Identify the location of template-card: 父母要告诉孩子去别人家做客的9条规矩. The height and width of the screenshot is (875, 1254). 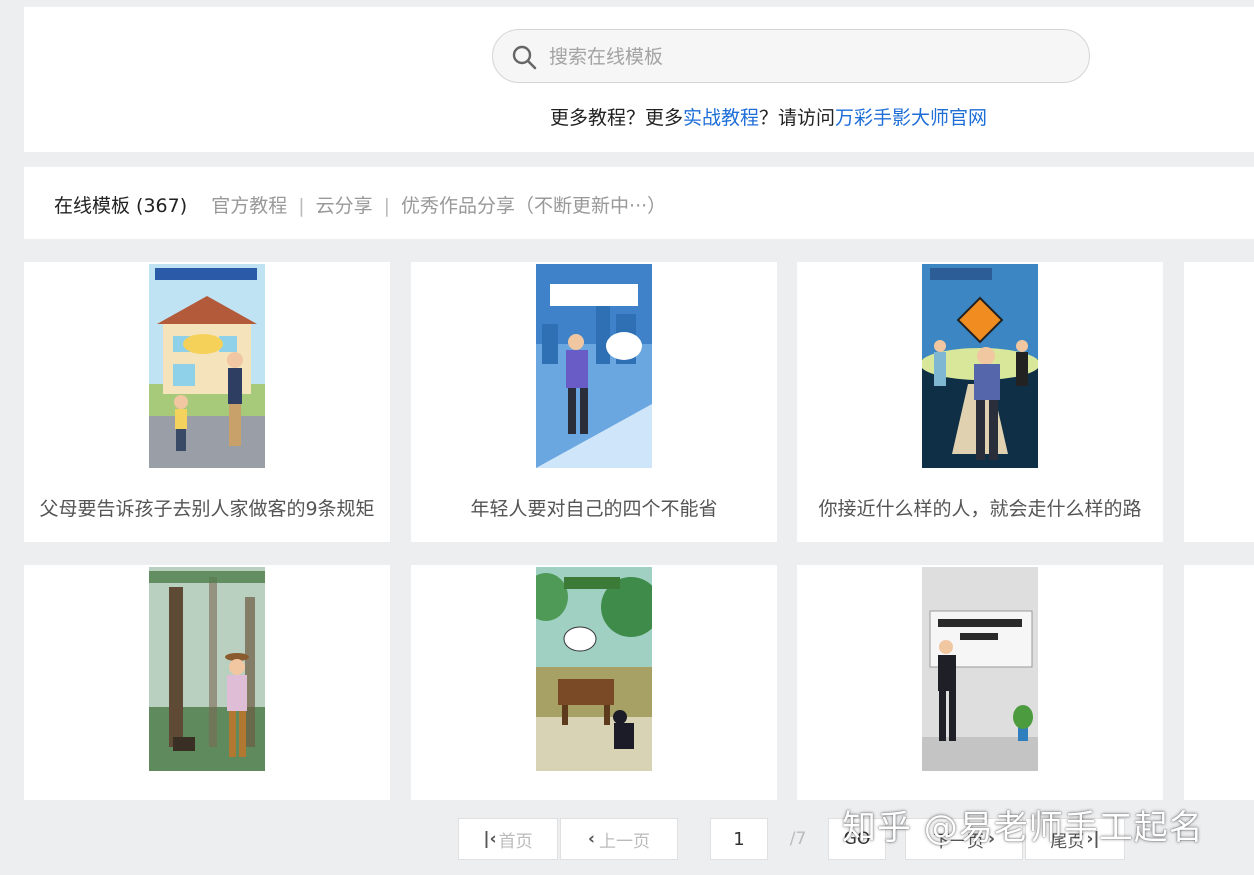
(207, 402).